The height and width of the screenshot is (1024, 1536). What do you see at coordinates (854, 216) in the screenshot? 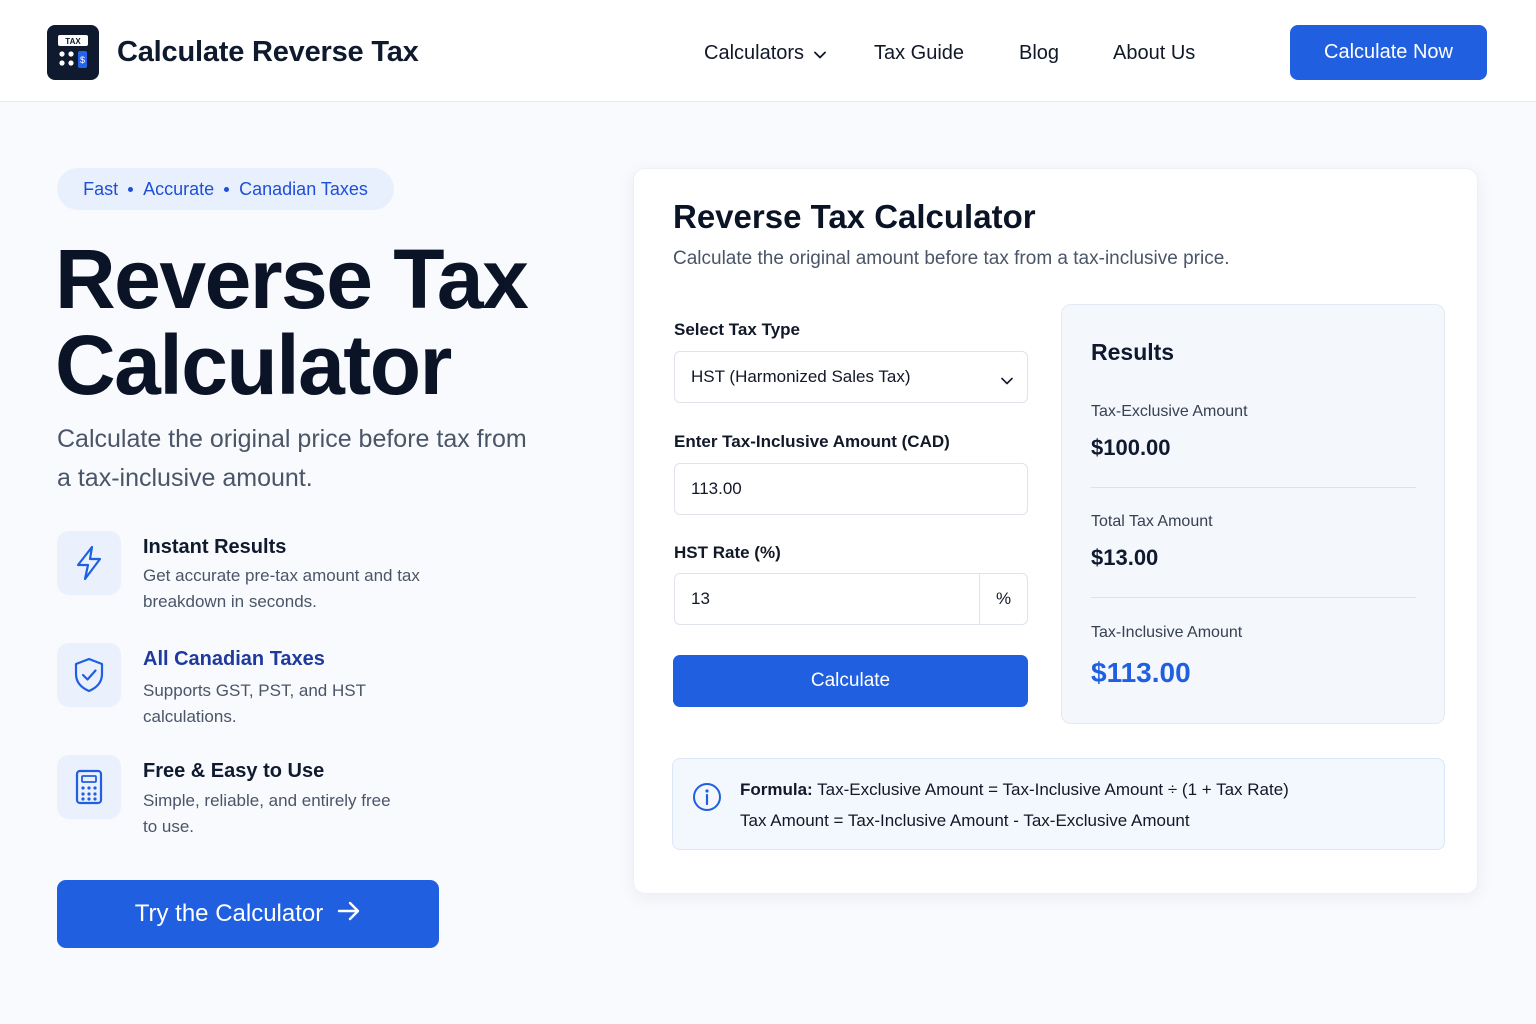
I see `calculator-title: Reverse Tax Calculator` at bounding box center [854, 216].